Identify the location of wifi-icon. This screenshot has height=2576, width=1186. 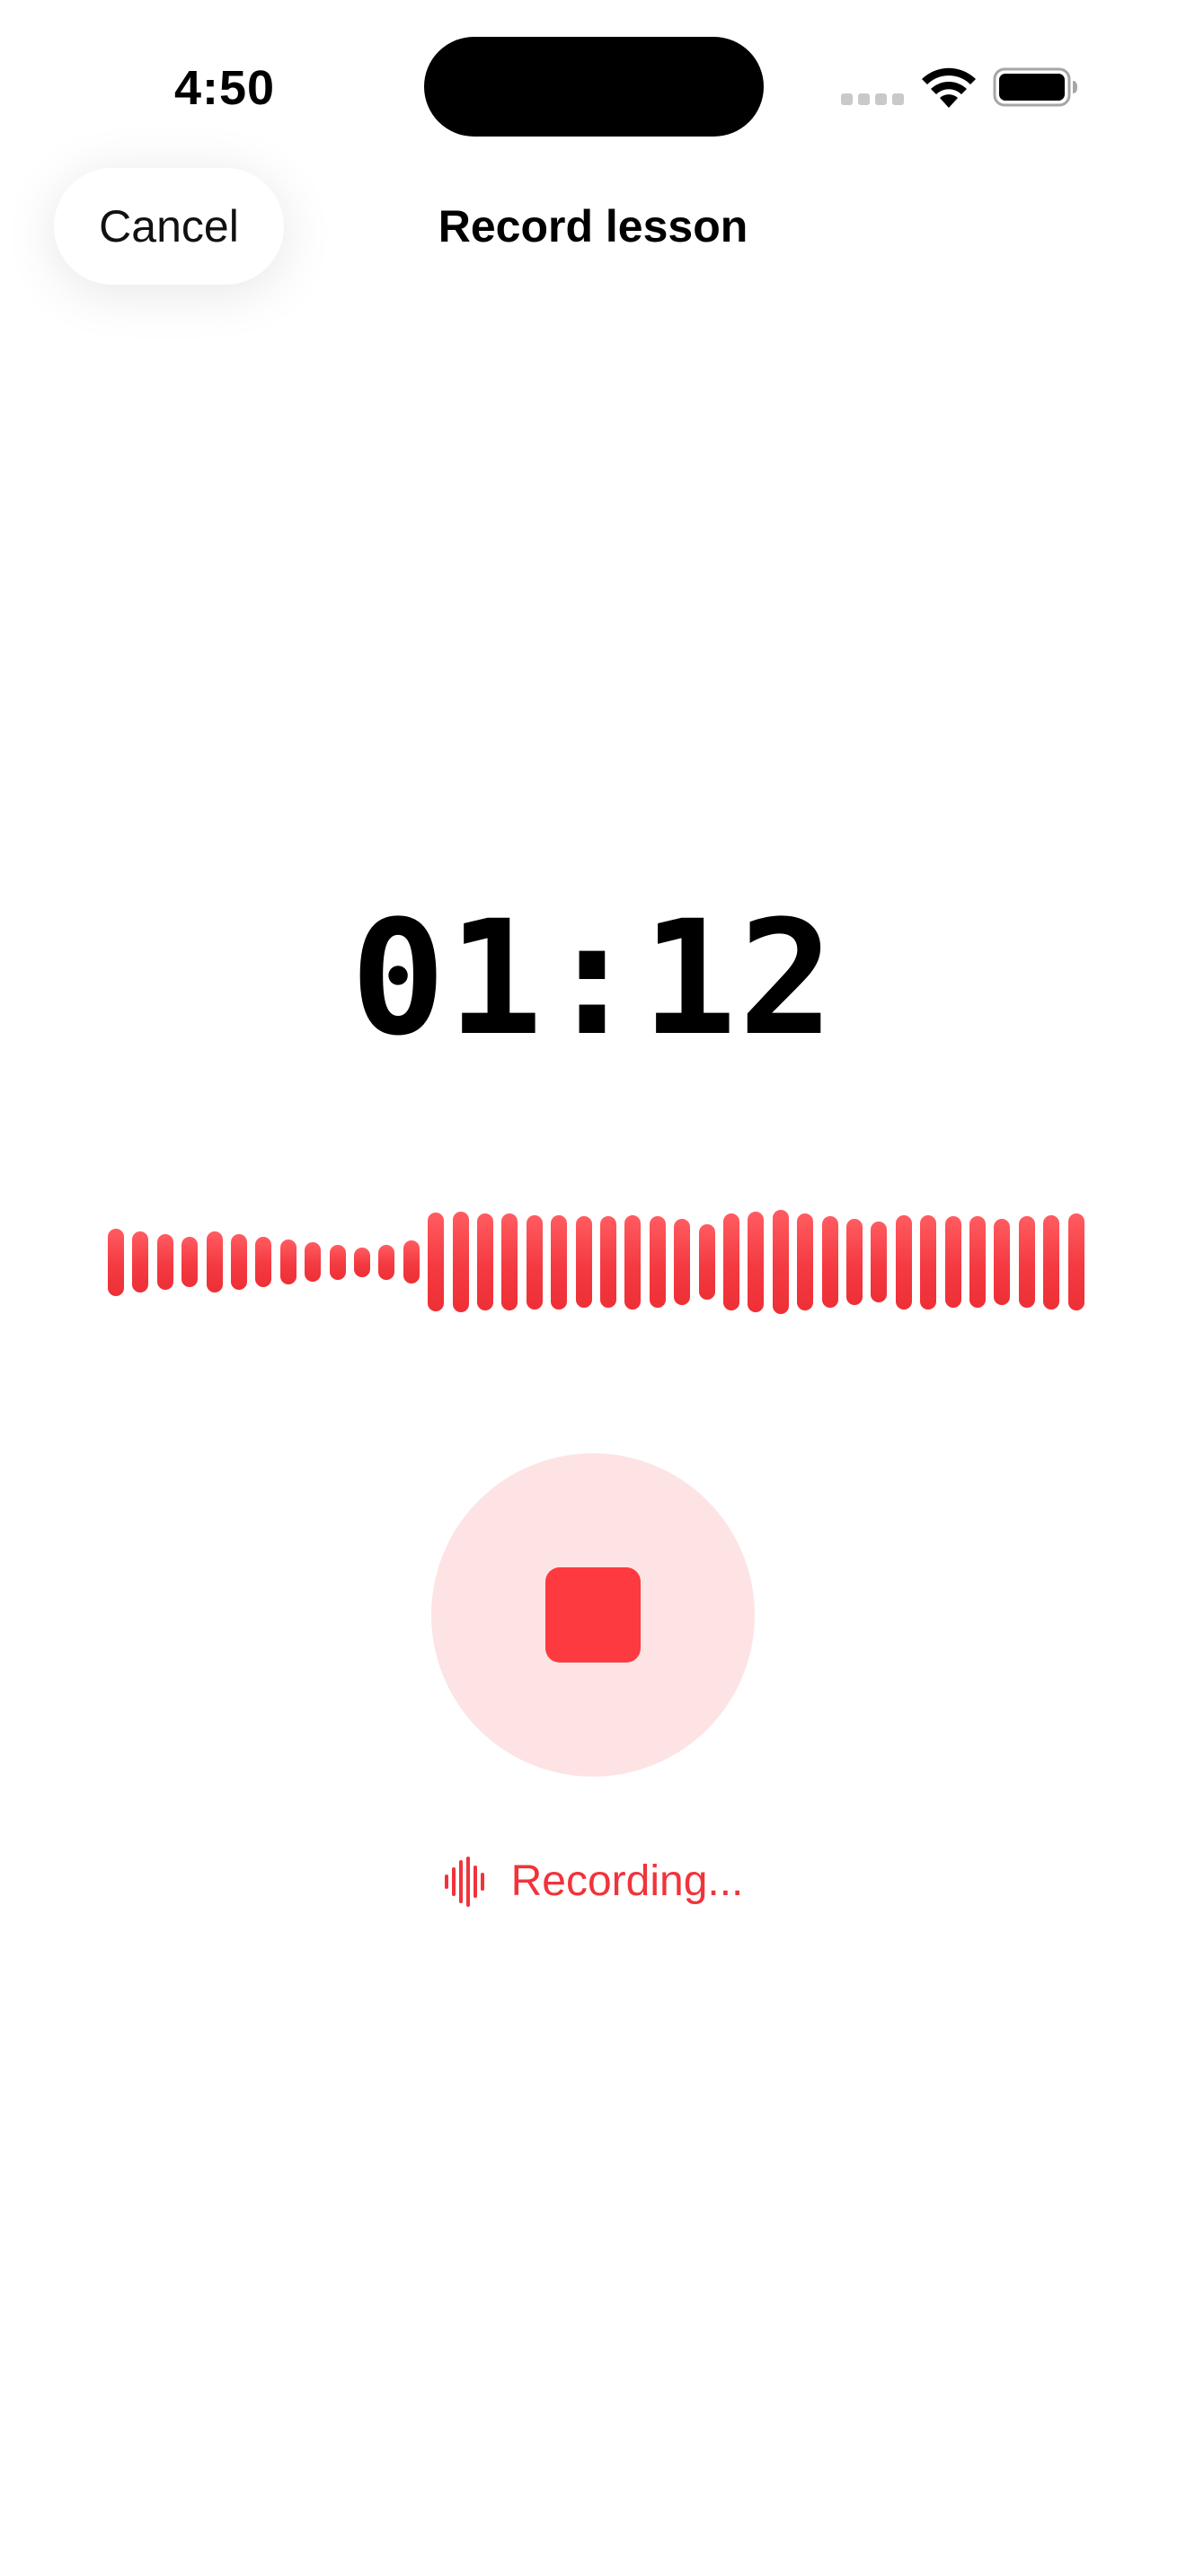
(949, 87).